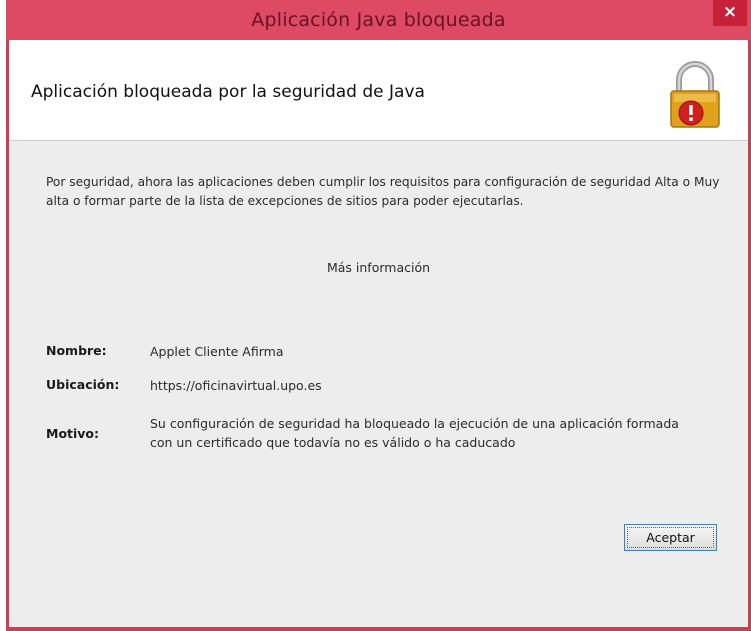 The height and width of the screenshot is (631, 751). Describe the element at coordinates (76, 350) in the screenshot. I see `name-label: Nombre:` at that location.